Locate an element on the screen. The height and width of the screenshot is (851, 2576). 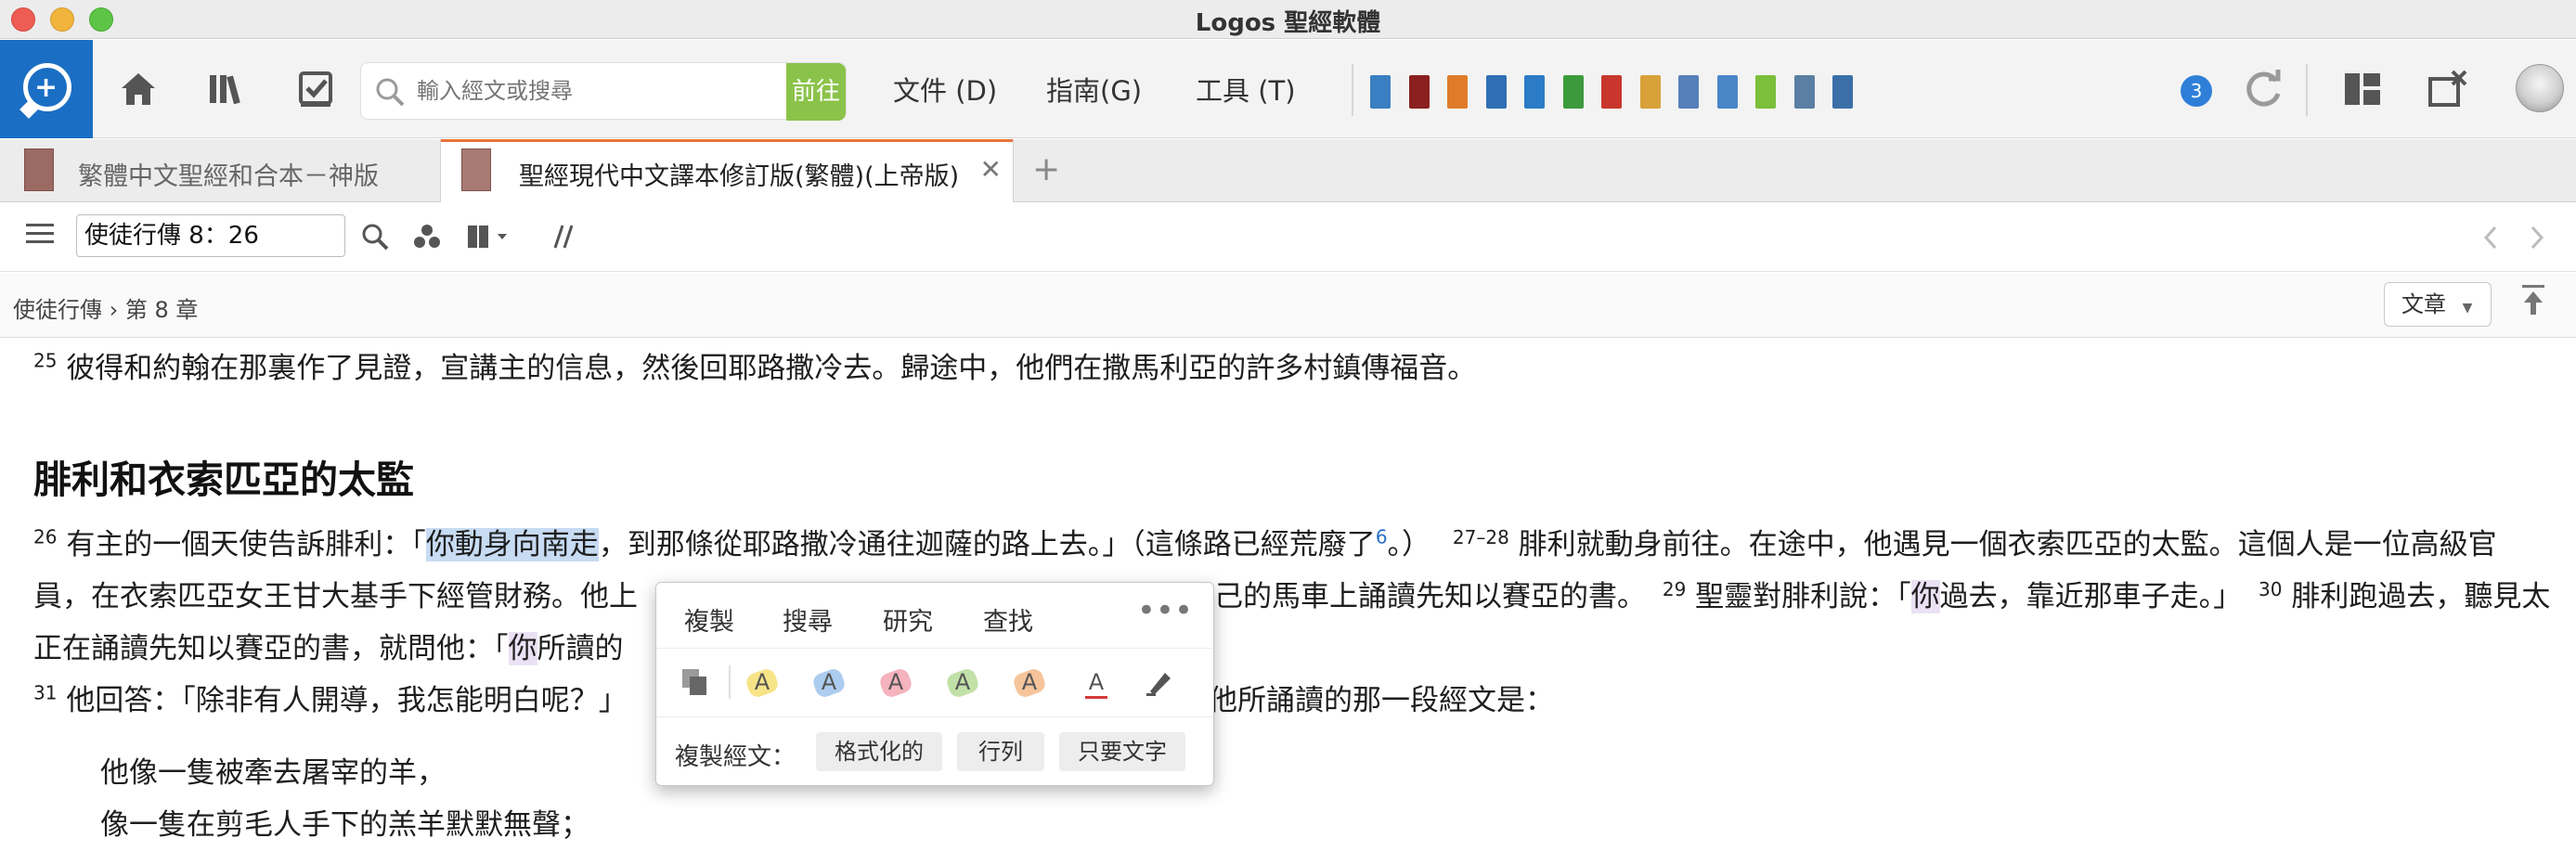
copy-icon is located at coordinates (695, 682).